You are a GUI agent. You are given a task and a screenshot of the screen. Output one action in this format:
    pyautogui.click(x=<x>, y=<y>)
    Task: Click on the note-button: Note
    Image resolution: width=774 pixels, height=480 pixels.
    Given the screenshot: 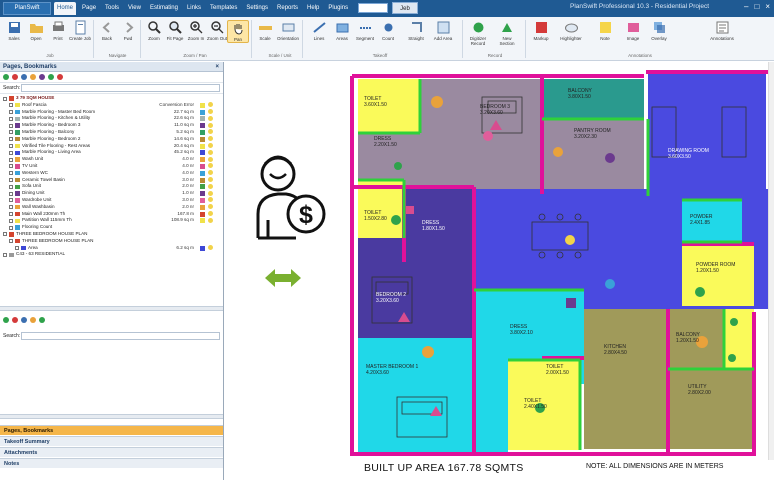 What is the action you would take?
    pyautogui.click(x=605, y=30)
    